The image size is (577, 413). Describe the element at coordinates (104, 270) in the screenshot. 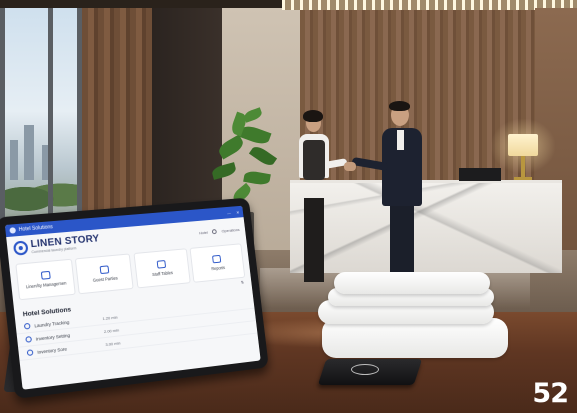

I see `cart-icon` at that location.